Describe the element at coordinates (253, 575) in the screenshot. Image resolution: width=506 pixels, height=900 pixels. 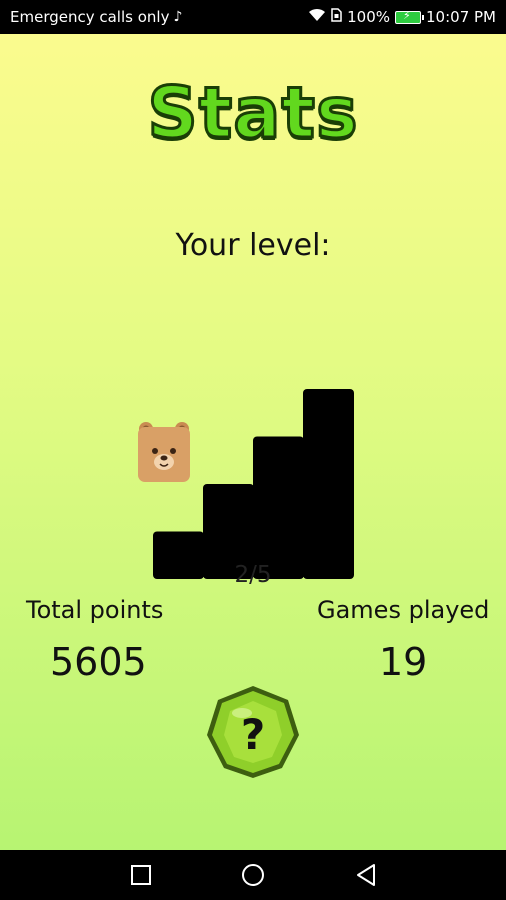
I see `level-progress-text: 2/5` at that location.